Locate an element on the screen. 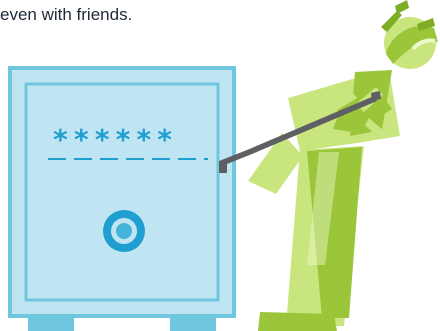 Image resolution: width=440 pixels, height=331 pixels. password-mask: ****** is located at coordinates (115, 139).